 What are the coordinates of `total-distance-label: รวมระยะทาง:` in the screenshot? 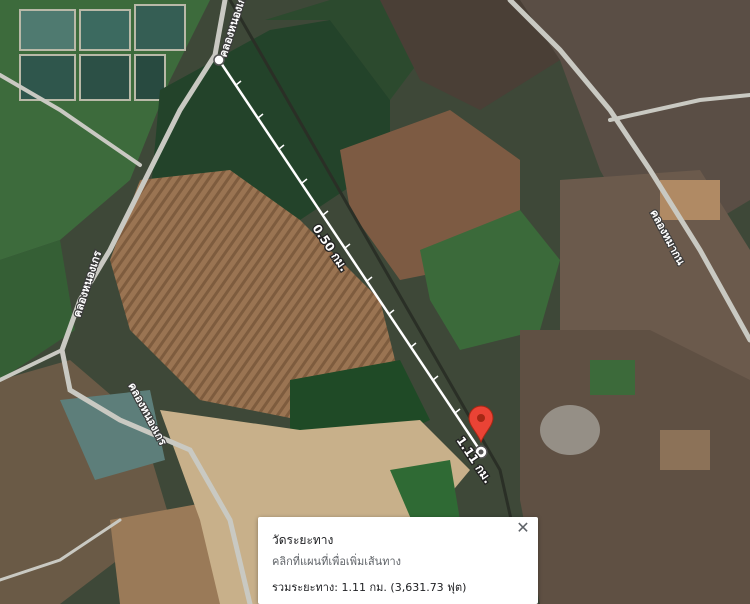 It's located at (305, 587).